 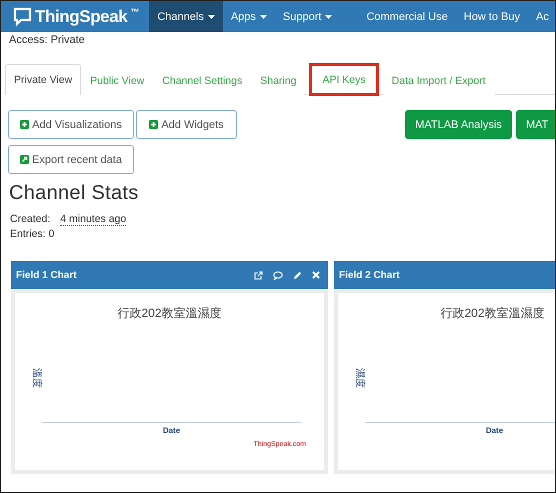 What do you see at coordinates (93, 219) in the screenshot?
I see `created-time: 4 minutes ago` at bounding box center [93, 219].